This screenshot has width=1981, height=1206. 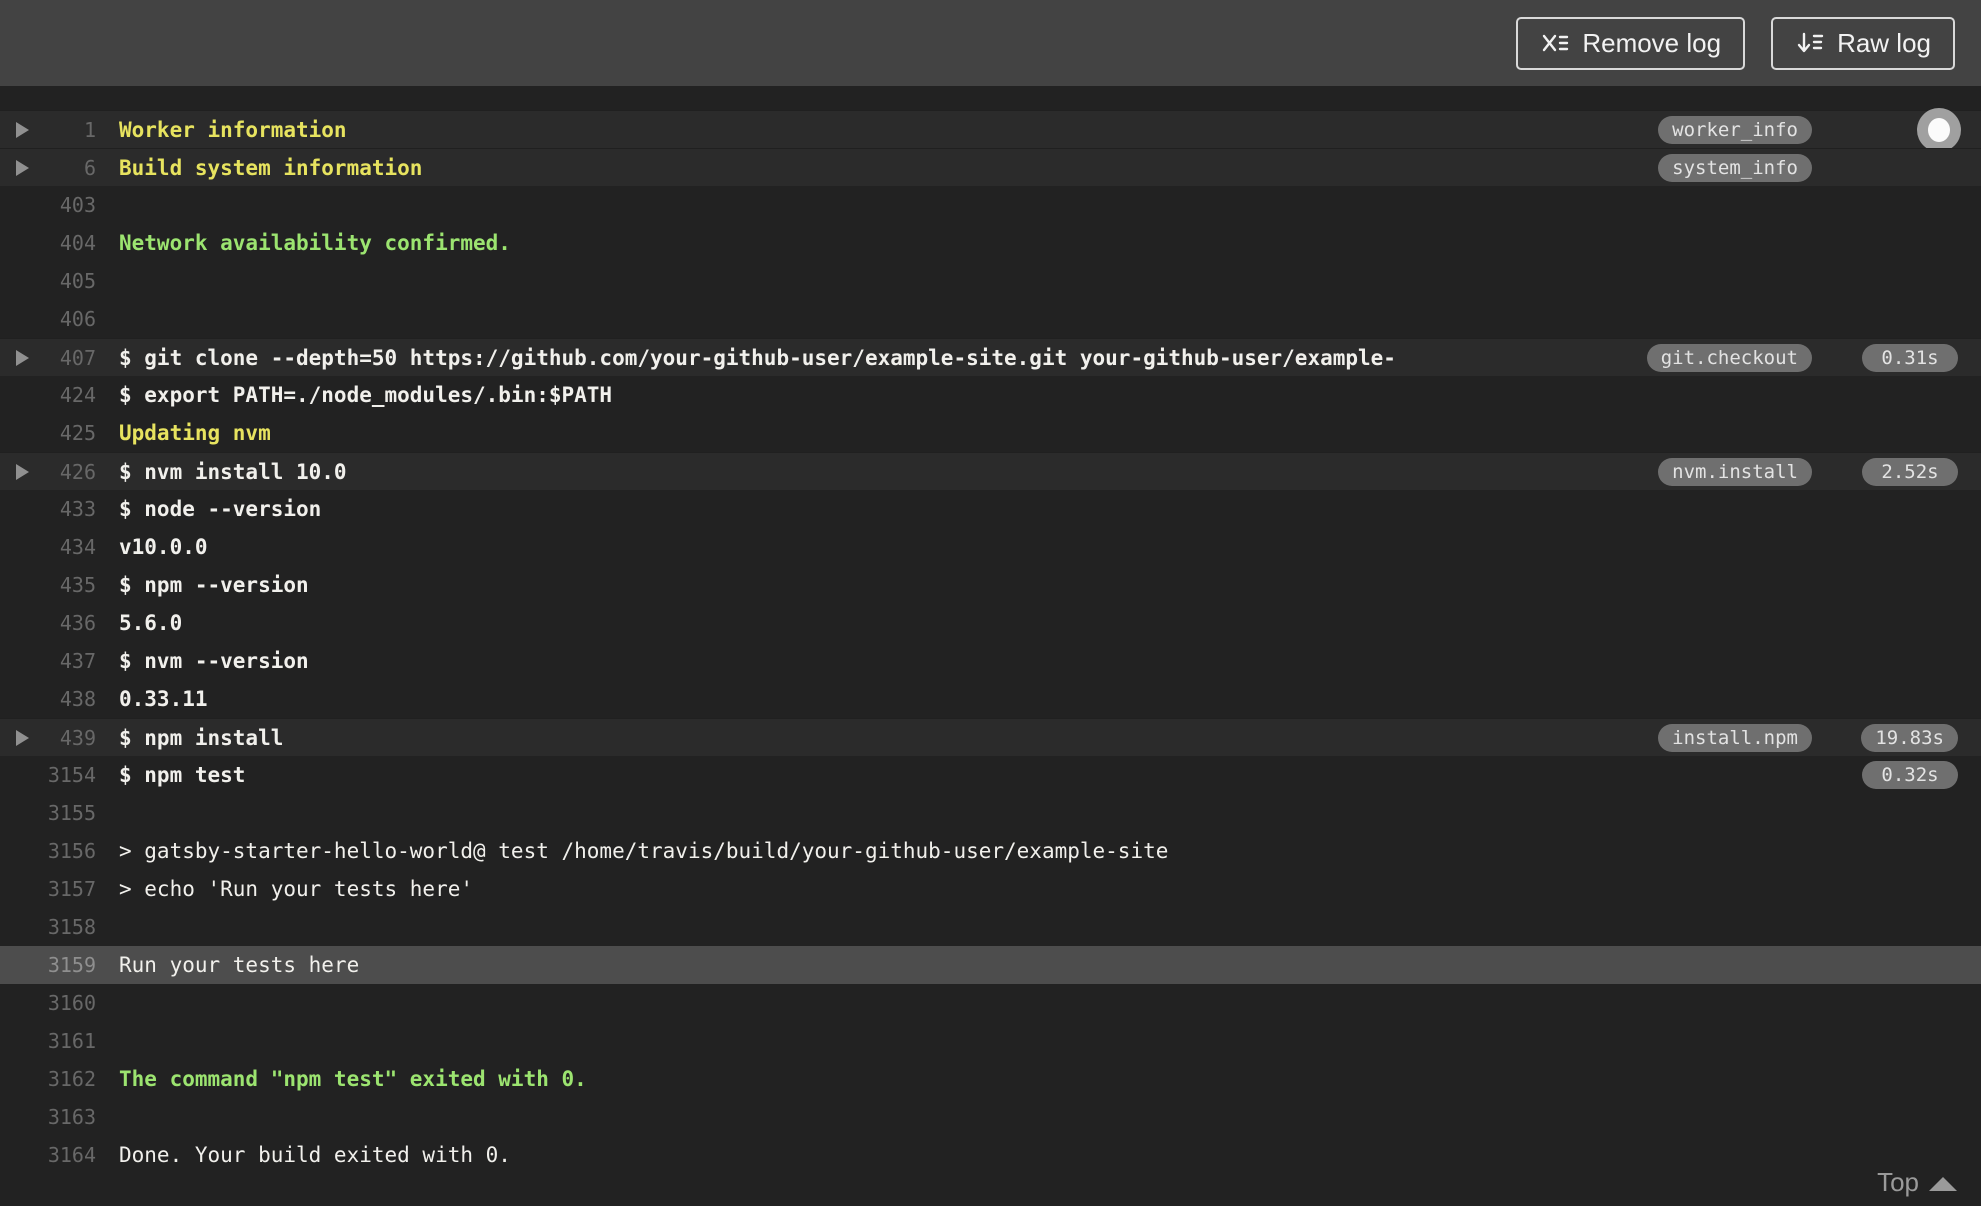 What do you see at coordinates (990, 547) in the screenshot?
I see `log-line: 434 v10.0.0` at bounding box center [990, 547].